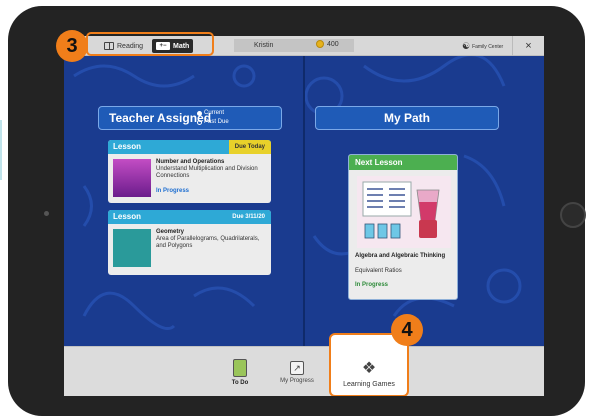  What do you see at coordinates (190, 162) in the screenshot?
I see `lesson-title: Number and Operations` at bounding box center [190, 162].